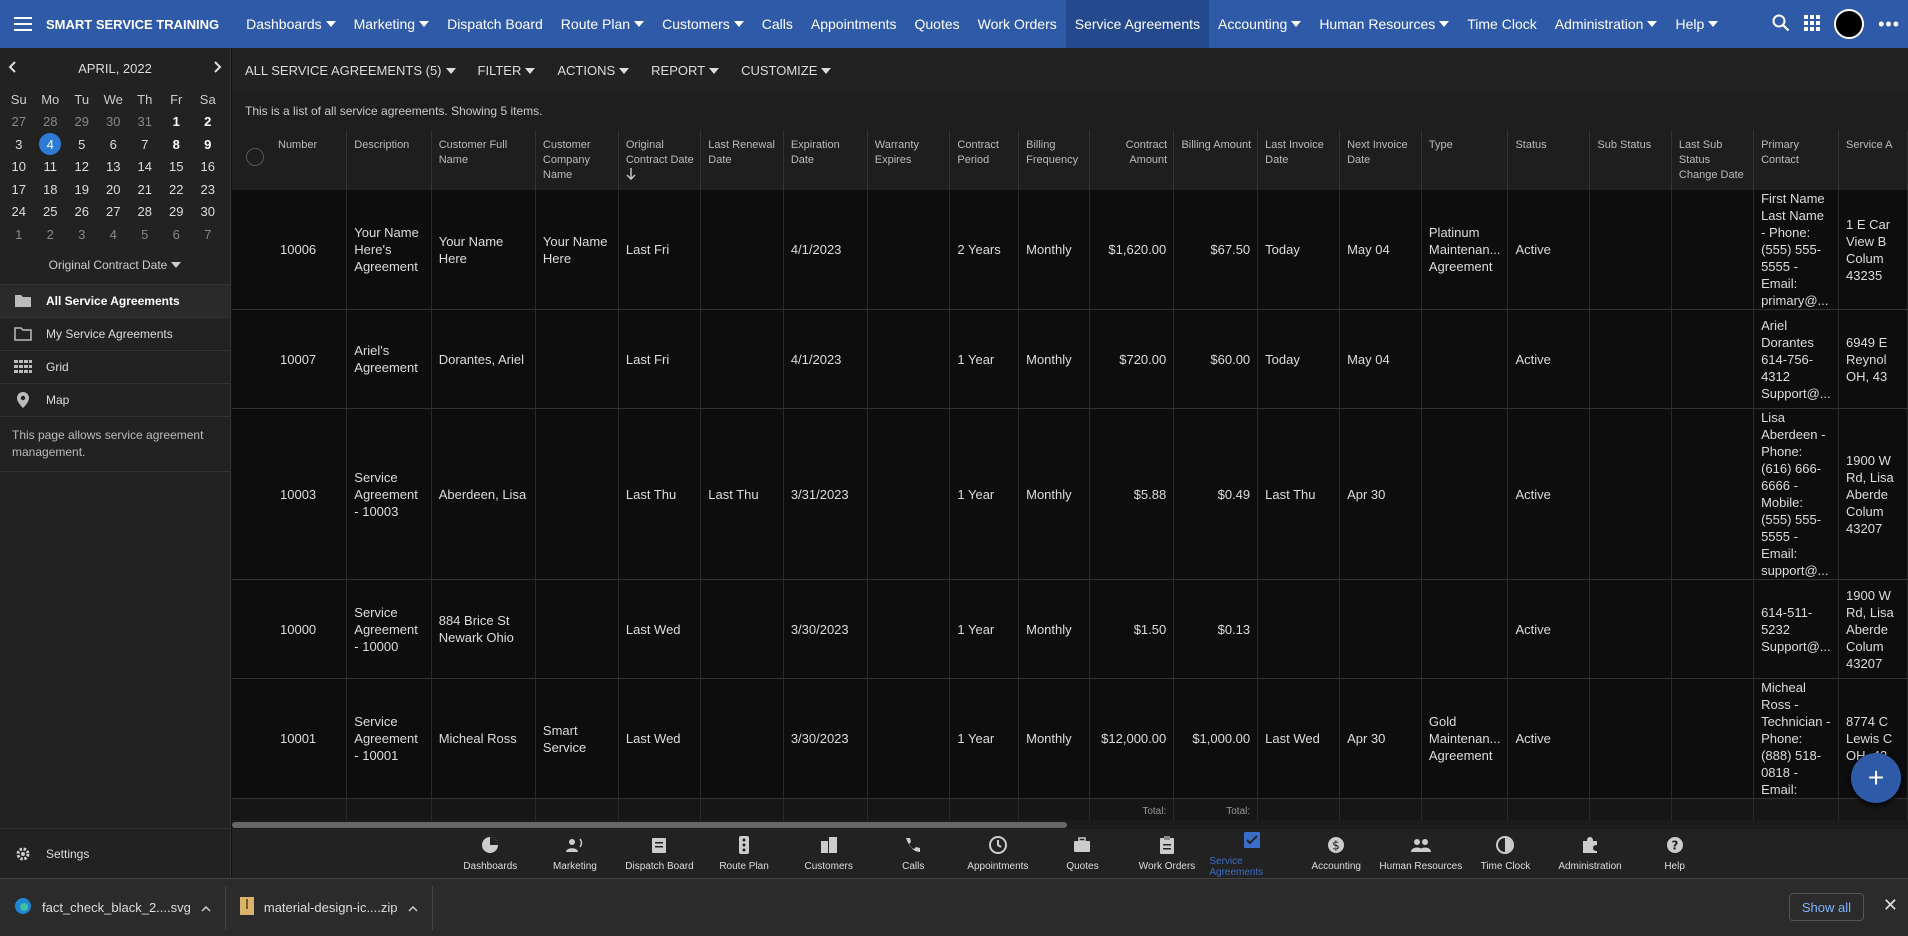 Image resolution: width=1908 pixels, height=936 pixels. I want to click on user-avatar, so click(1849, 24).